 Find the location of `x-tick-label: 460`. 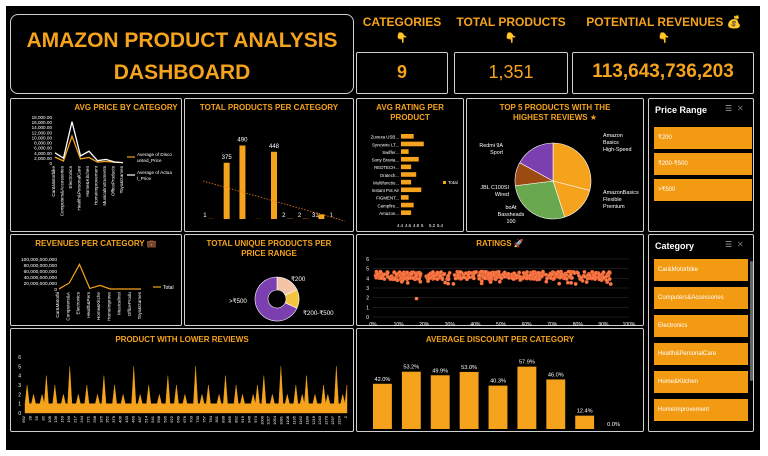

x-tick-label: 460 is located at coordinates (132, 418).